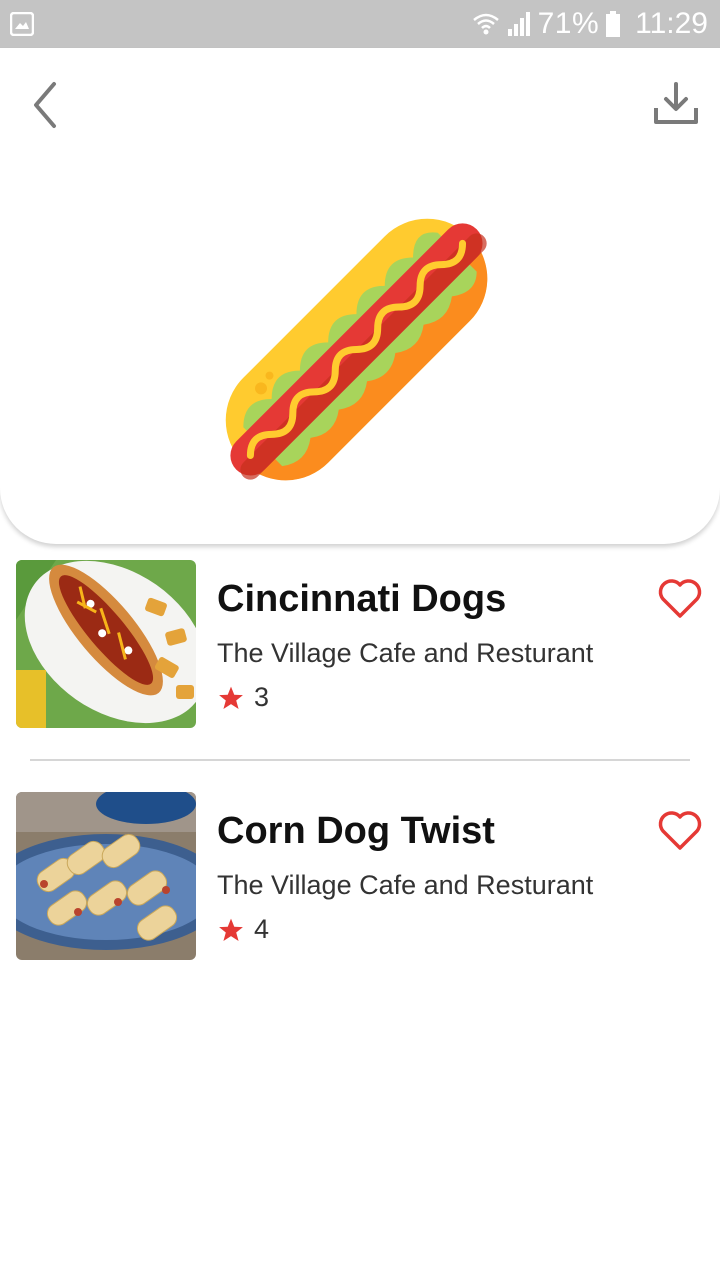 The height and width of the screenshot is (1280, 720). Describe the element at coordinates (356, 349) in the screenshot. I see `hot-dog-illustration` at that location.